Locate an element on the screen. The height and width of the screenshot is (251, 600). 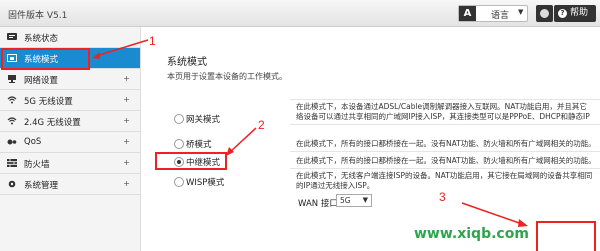
annotation-number-2: 2 is located at coordinates (261, 125).